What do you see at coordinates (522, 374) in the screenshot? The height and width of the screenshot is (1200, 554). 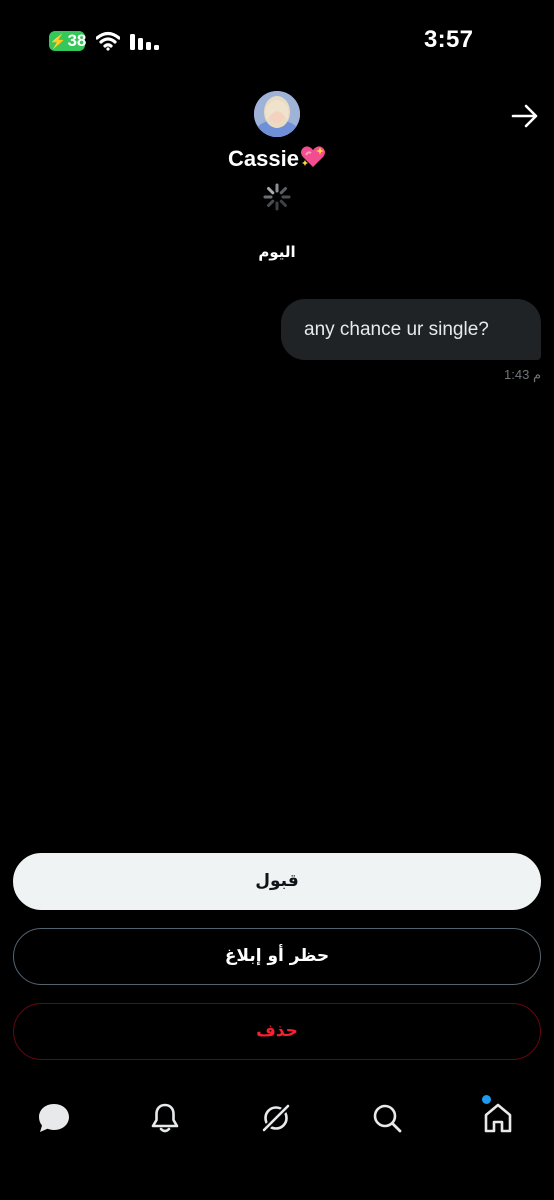 I see `message-timestamp: 1:43 م` at bounding box center [522, 374].